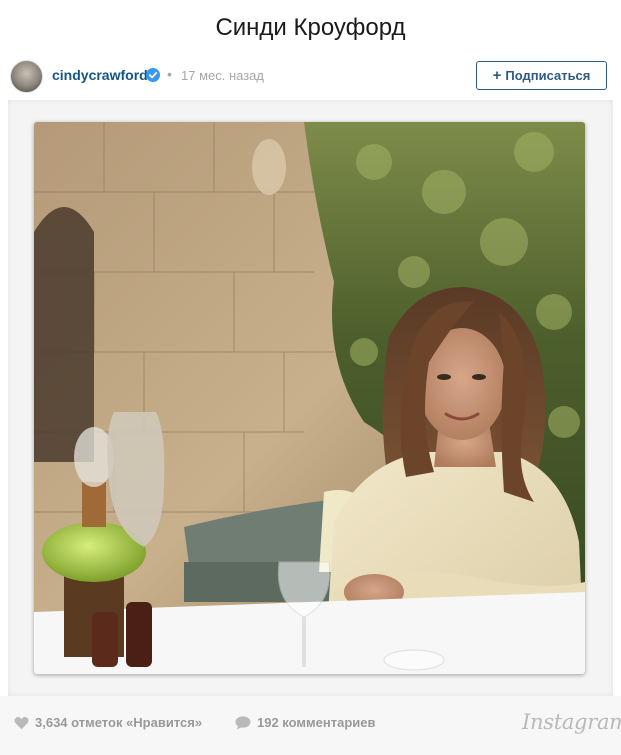 The width and height of the screenshot is (621, 755). What do you see at coordinates (571, 722) in the screenshot?
I see `instagram-logo: Instagram` at bounding box center [571, 722].